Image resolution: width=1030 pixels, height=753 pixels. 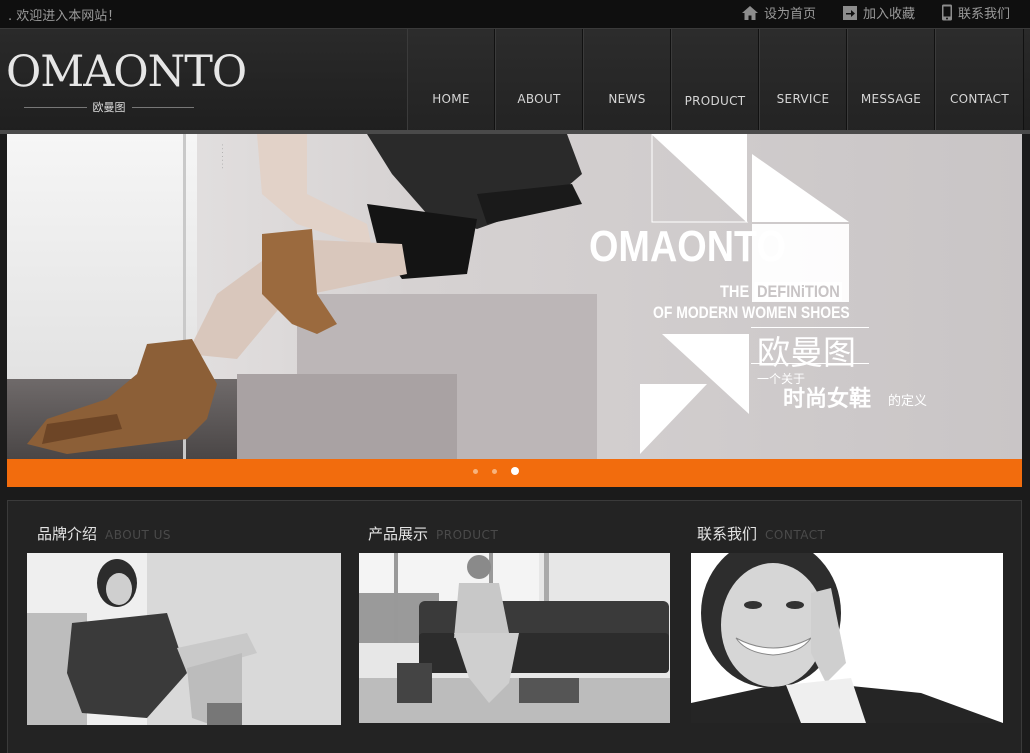 I want to click on slider-pagination-bar, so click(x=514, y=473).